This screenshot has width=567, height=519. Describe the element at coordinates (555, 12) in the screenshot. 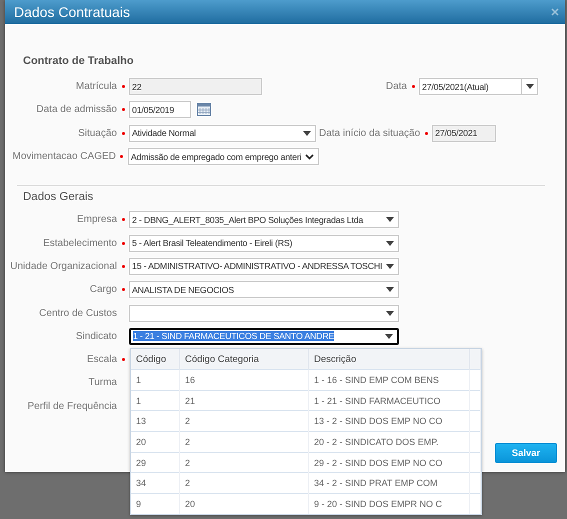

I see `close-icon` at that location.